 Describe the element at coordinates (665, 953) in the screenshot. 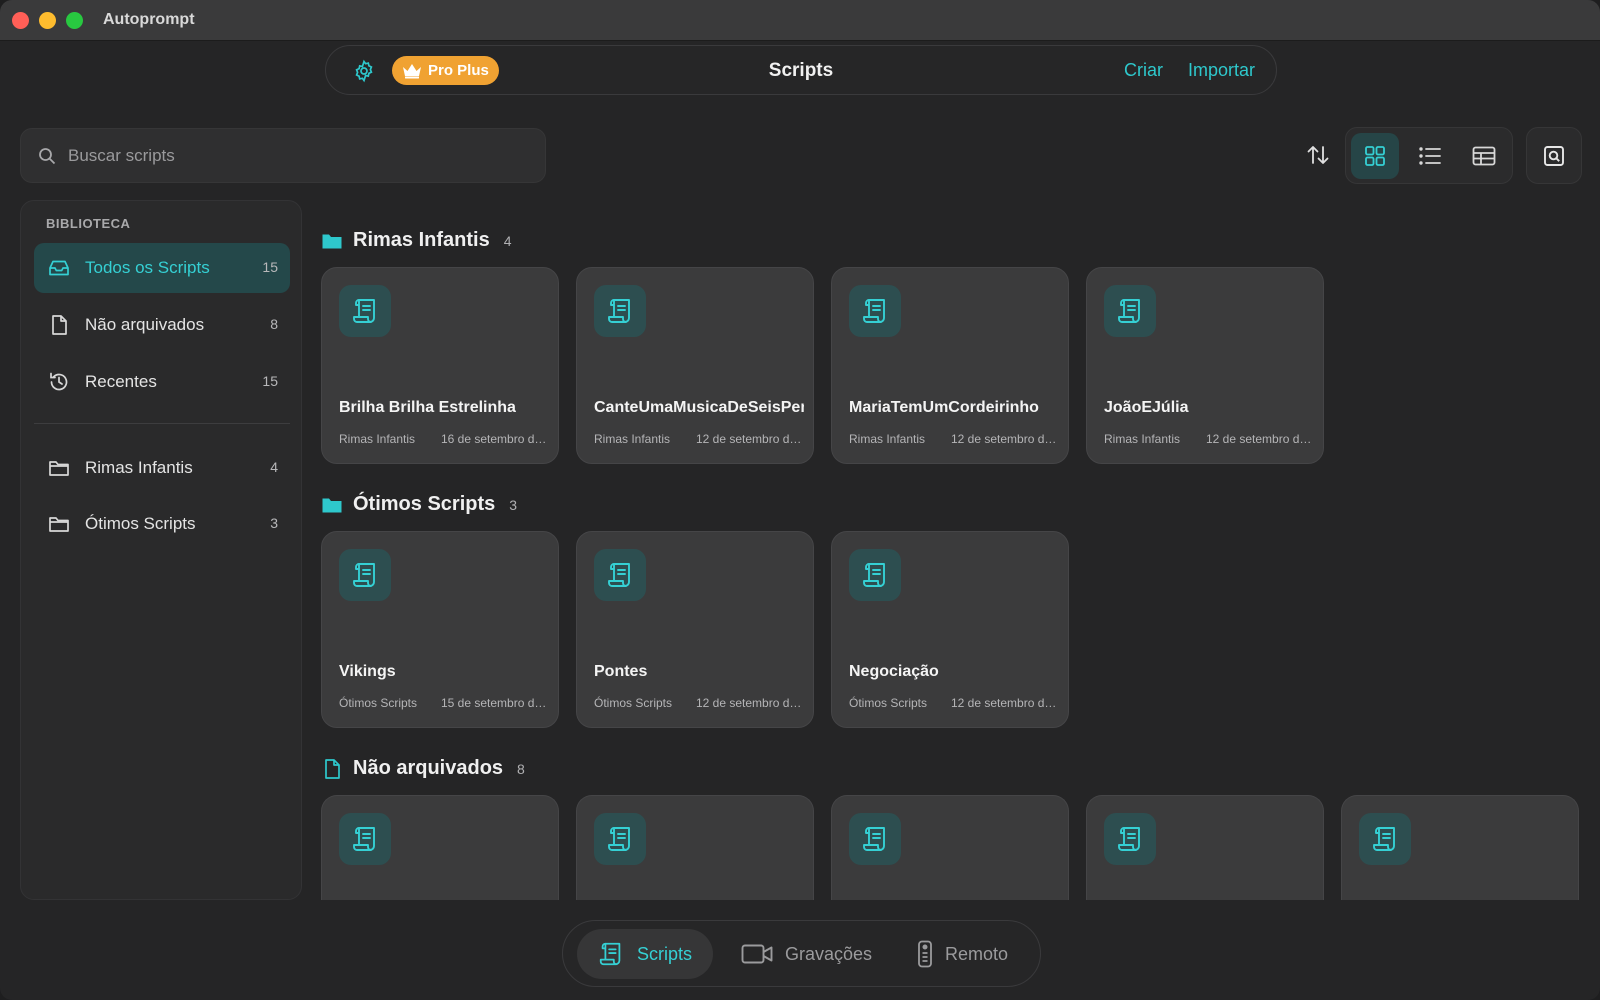

I see `tab-label: Scripts` at that location.